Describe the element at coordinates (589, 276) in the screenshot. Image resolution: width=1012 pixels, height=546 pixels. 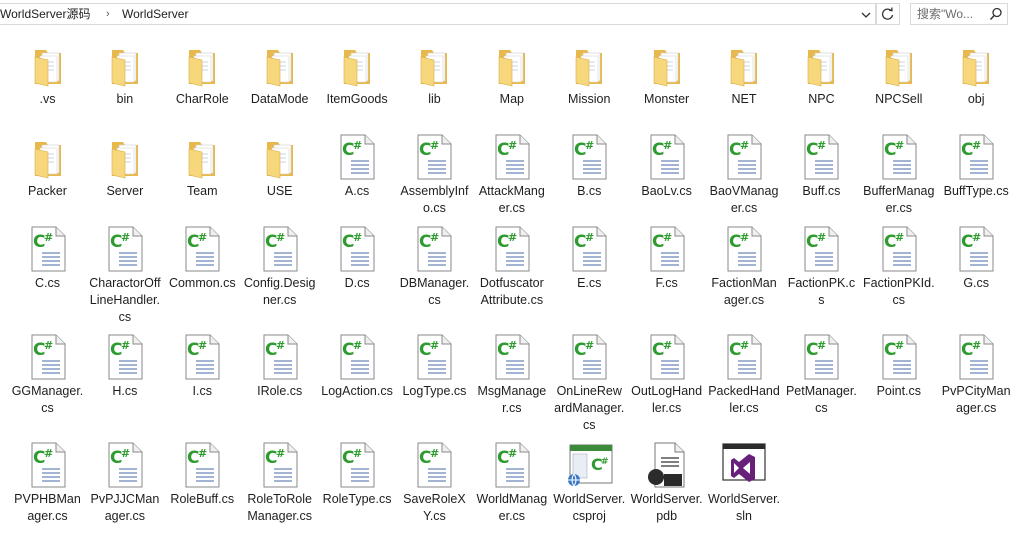
I see `file-item: C # E.cs` at that location.